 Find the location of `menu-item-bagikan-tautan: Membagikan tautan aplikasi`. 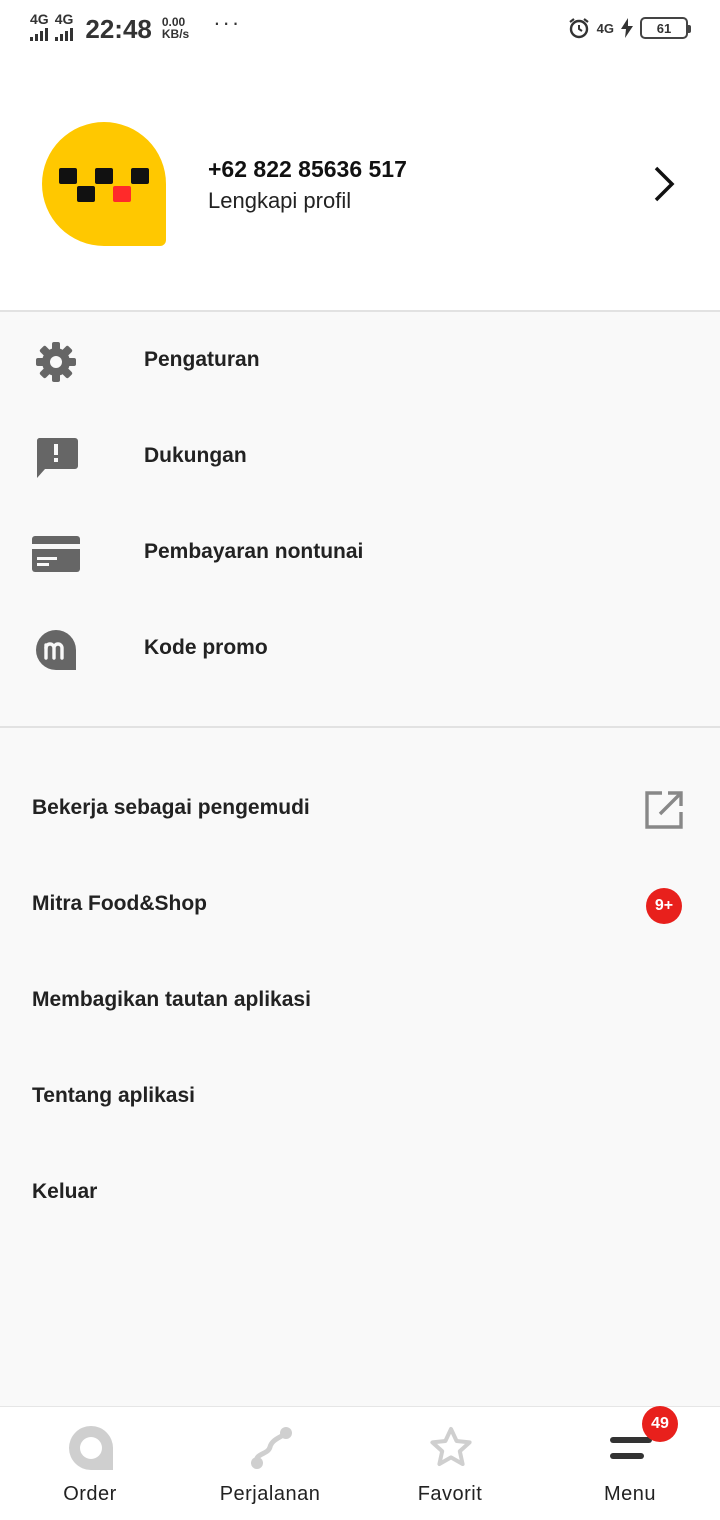

menu-item-bagikan-tautan: Membagikan tautan aplikasi is located at coordinates (360, 1002).